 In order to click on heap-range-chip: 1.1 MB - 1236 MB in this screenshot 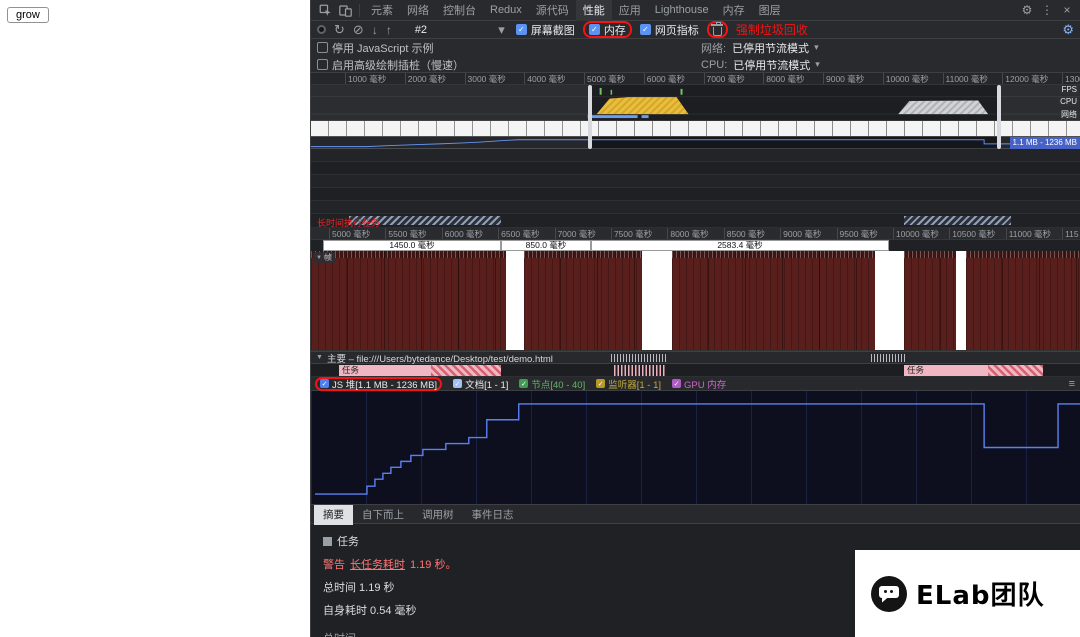, I will do `click(1044, 143)`.